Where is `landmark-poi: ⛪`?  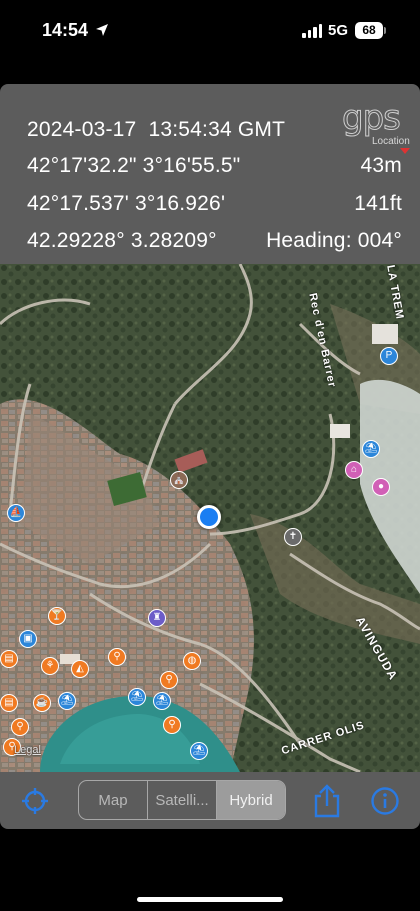
landmark-poi: ⛪ is located at coordinates (179, 480).